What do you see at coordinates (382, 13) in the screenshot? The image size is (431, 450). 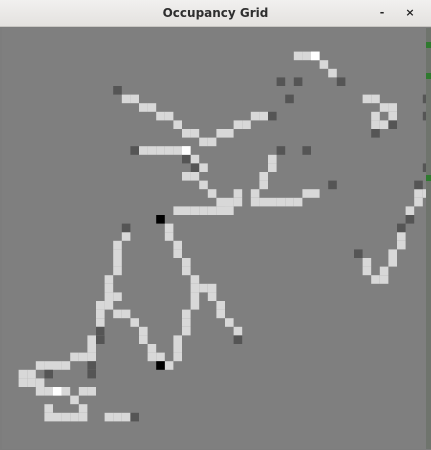 I see `minimize-button: -` at bounding box center [382, 13].